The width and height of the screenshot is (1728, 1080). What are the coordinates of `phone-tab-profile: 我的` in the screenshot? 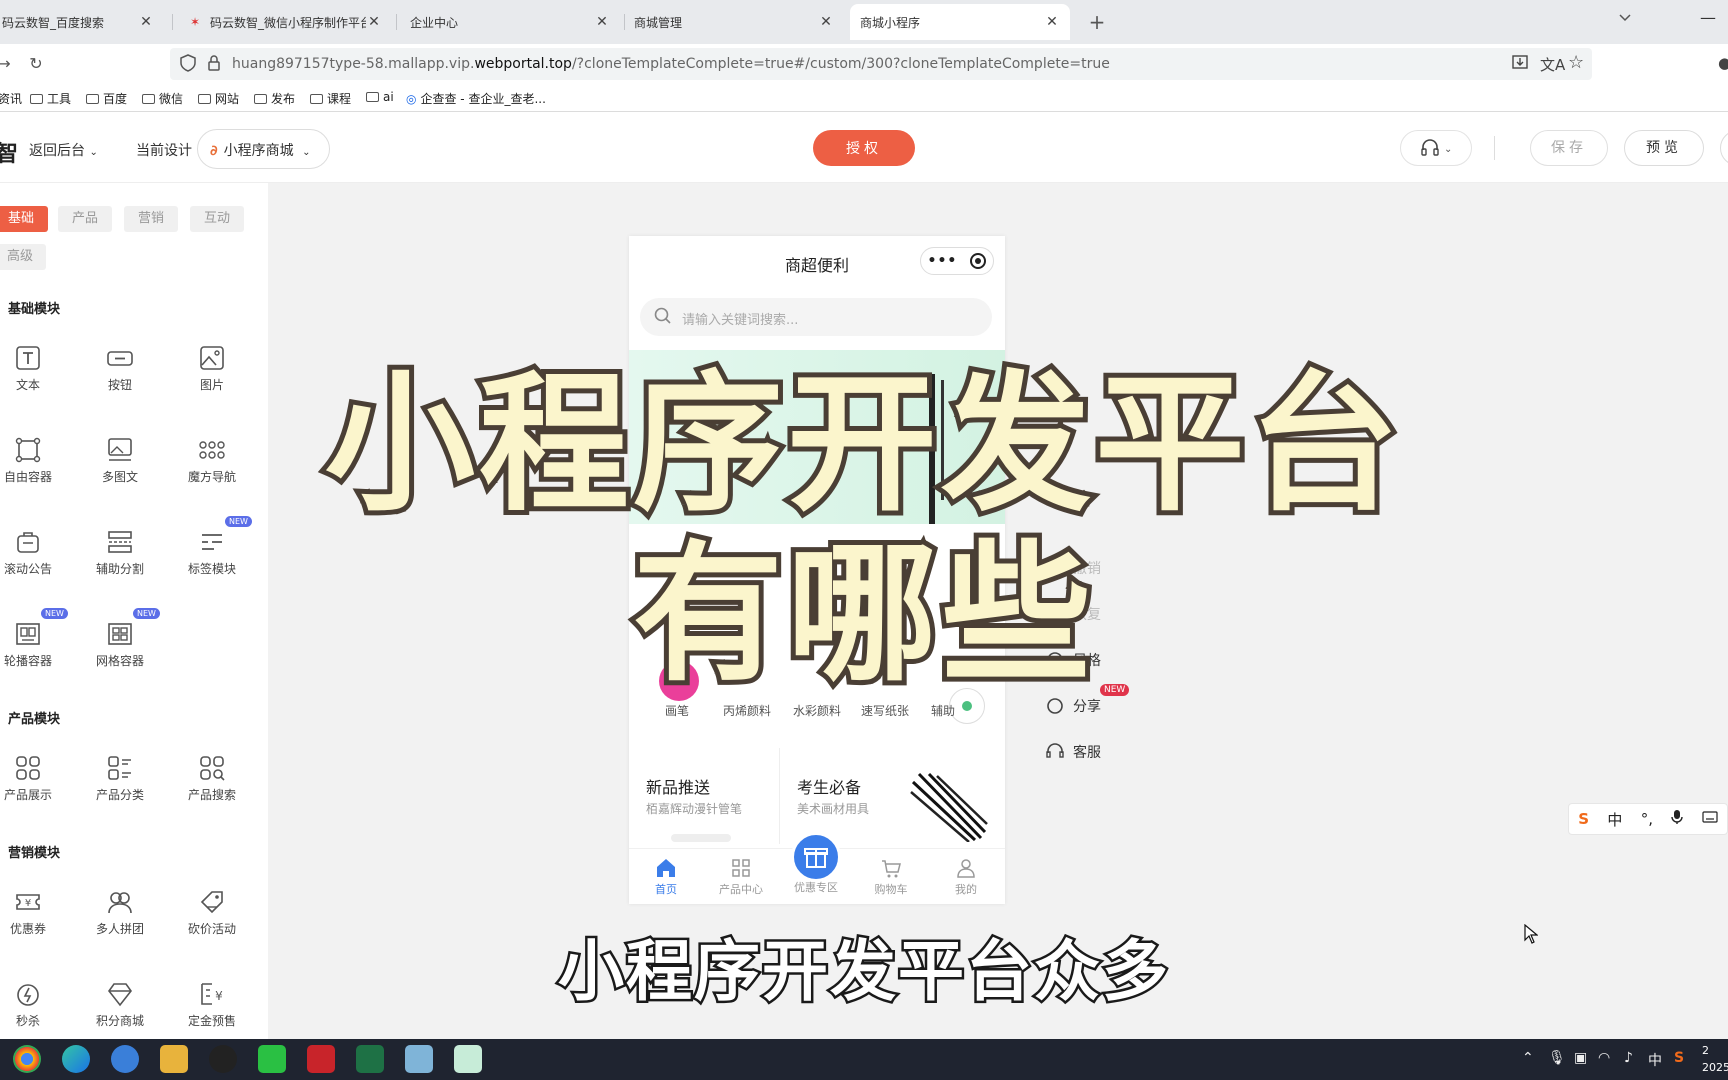 It's located at (966, 877).